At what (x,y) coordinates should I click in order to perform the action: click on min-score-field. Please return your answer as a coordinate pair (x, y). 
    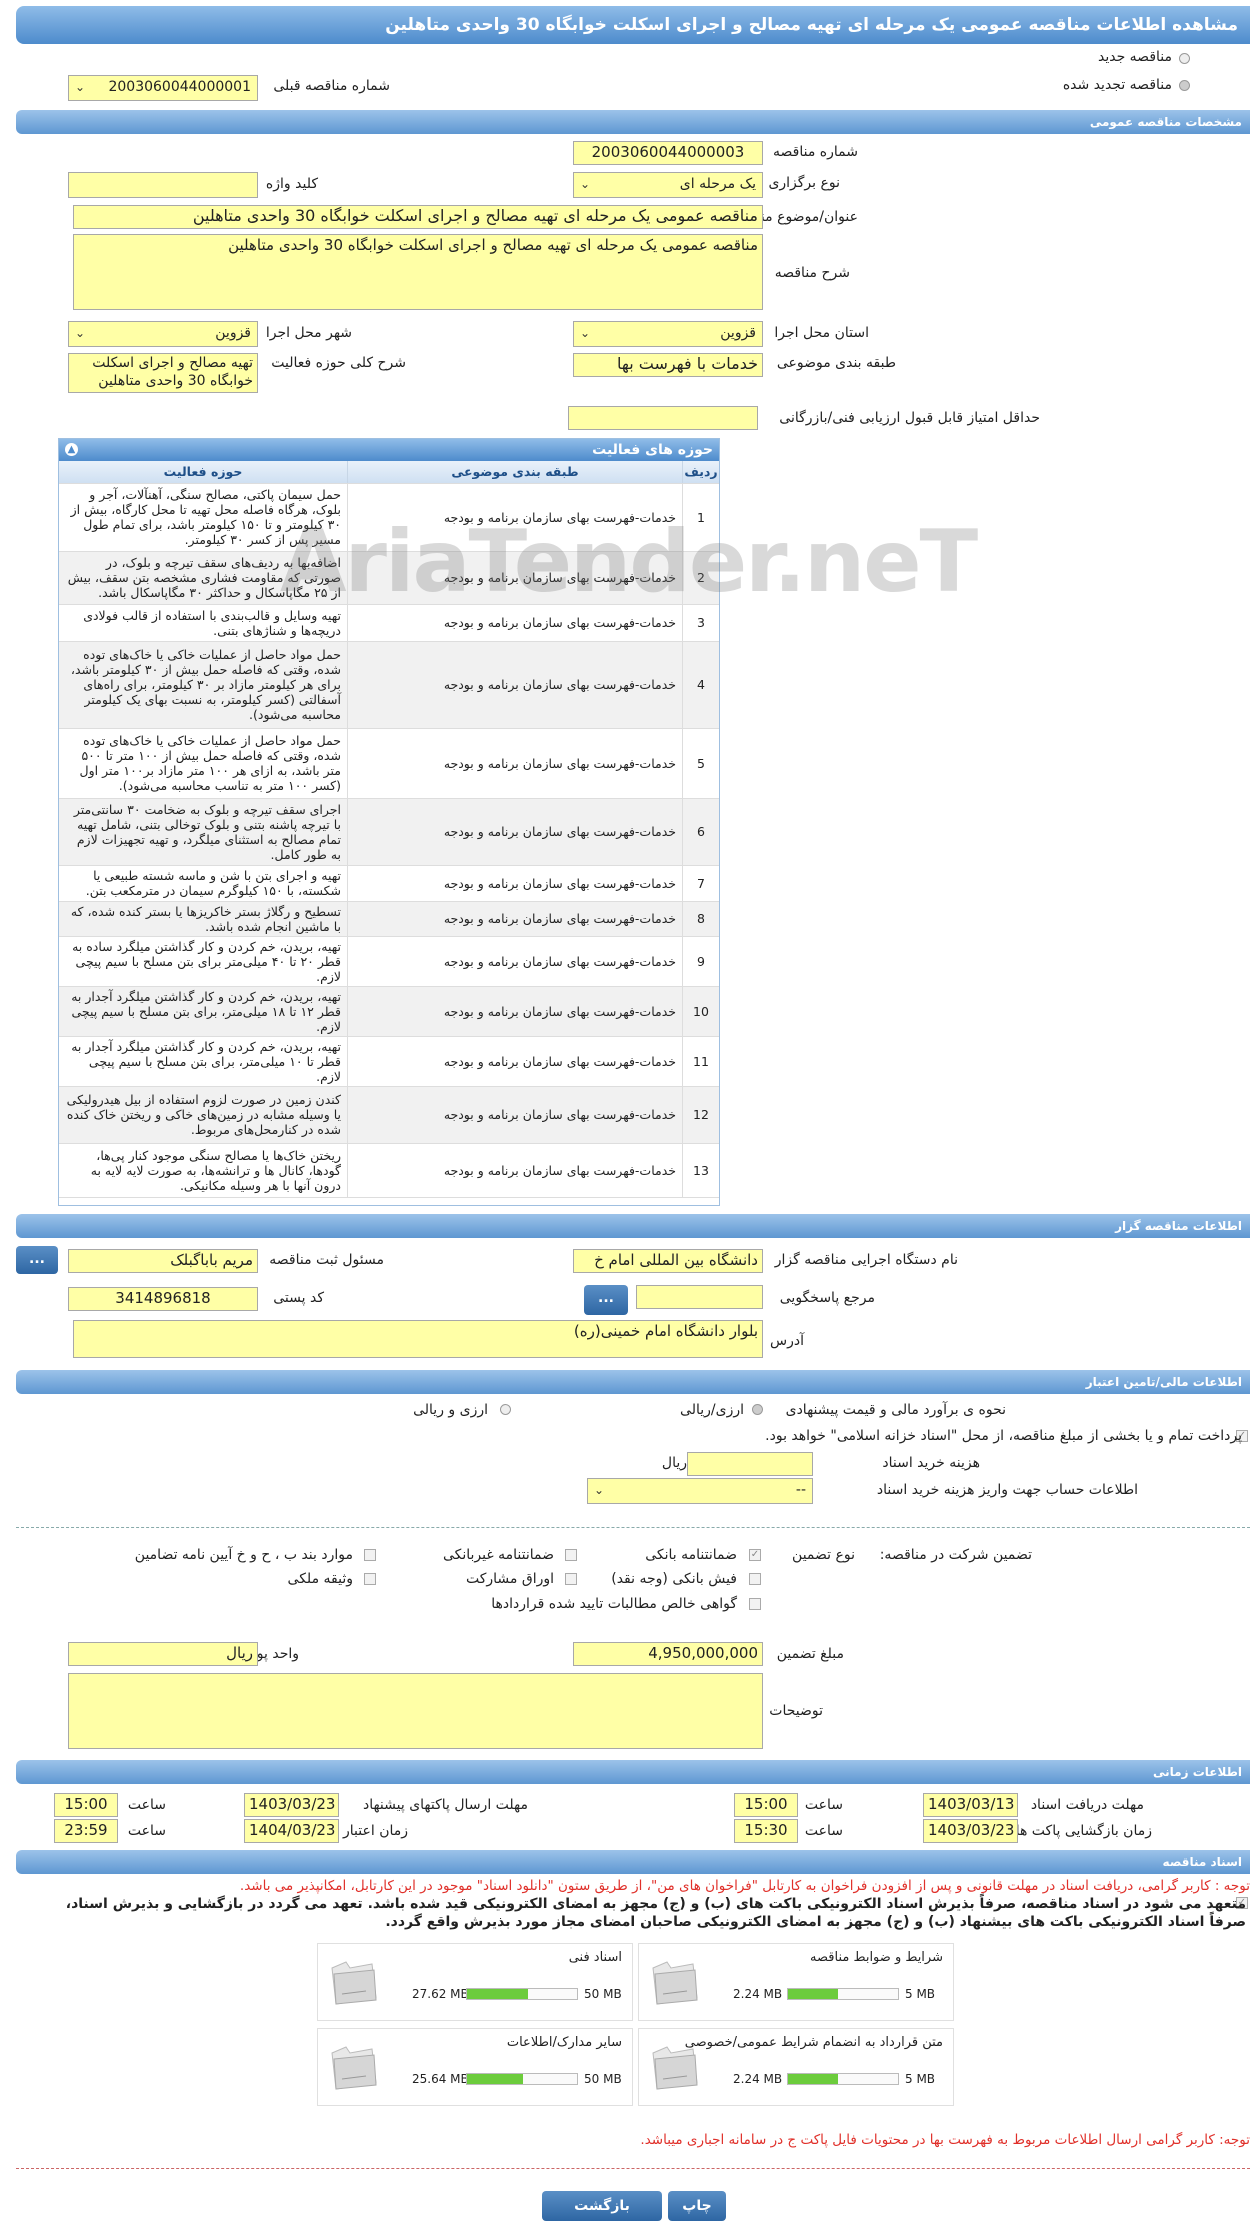
    Looking at the image, I should click on (663, 418).